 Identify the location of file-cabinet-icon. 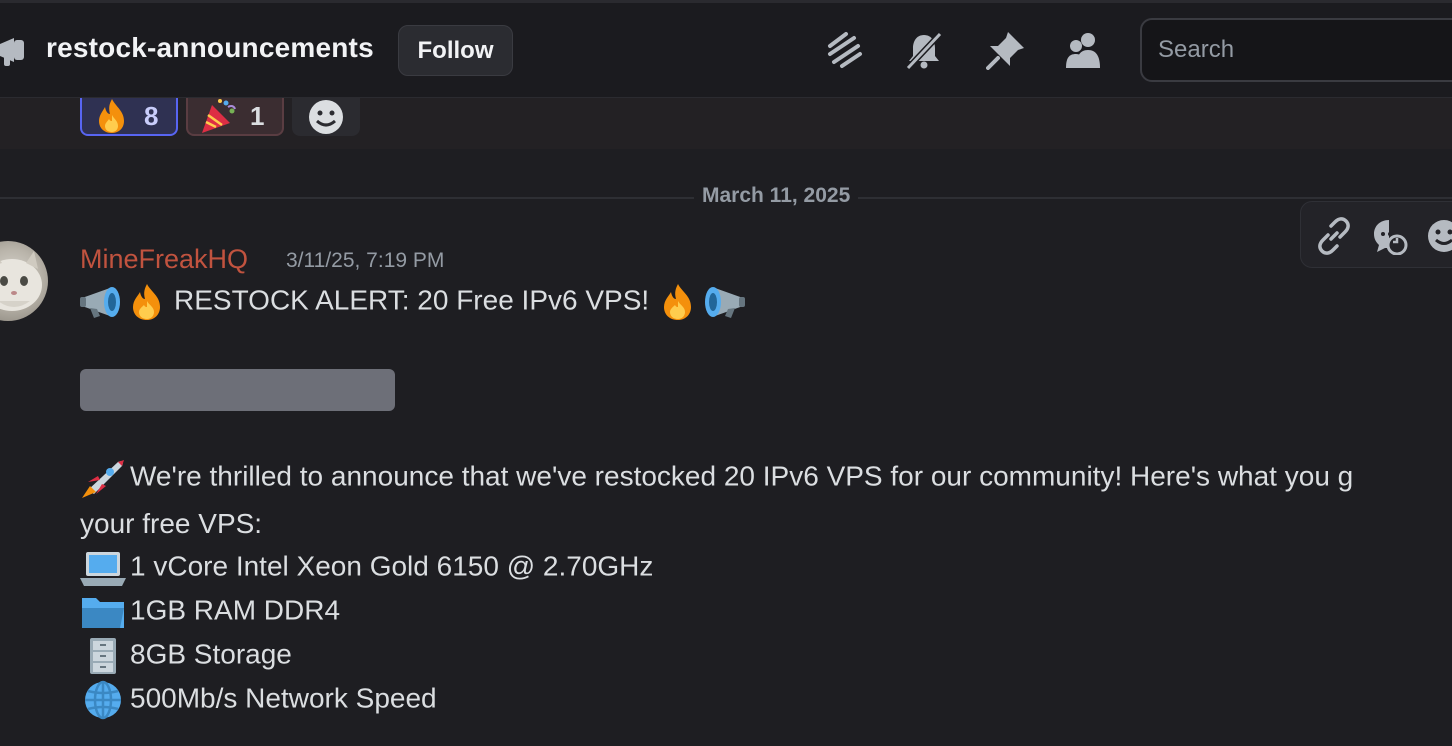
(103, 656).